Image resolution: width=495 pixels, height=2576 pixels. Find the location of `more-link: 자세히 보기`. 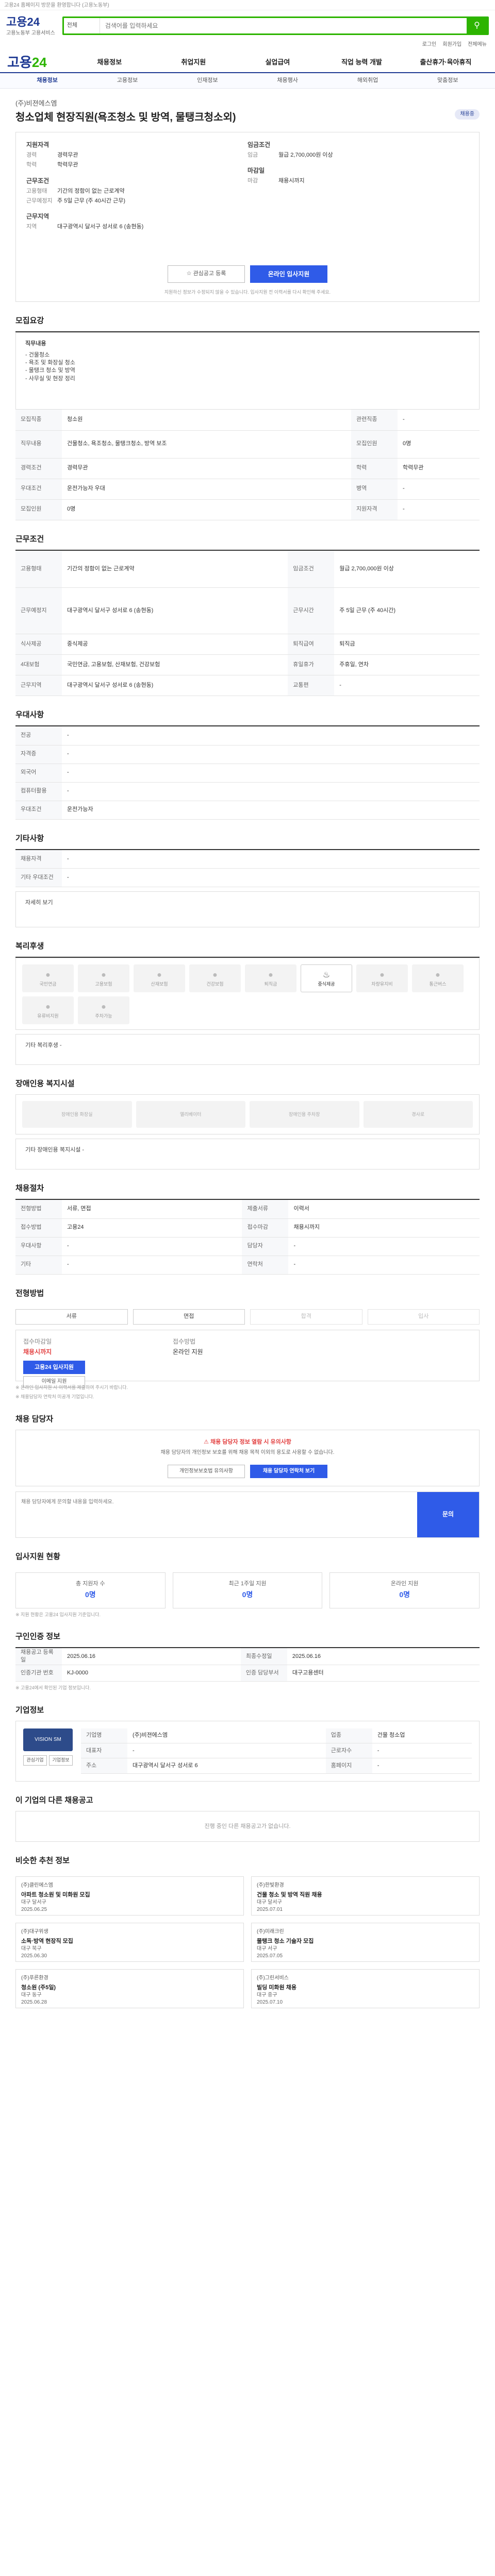

more-link: 자세히 보기 is located at coordinates (39, 903).